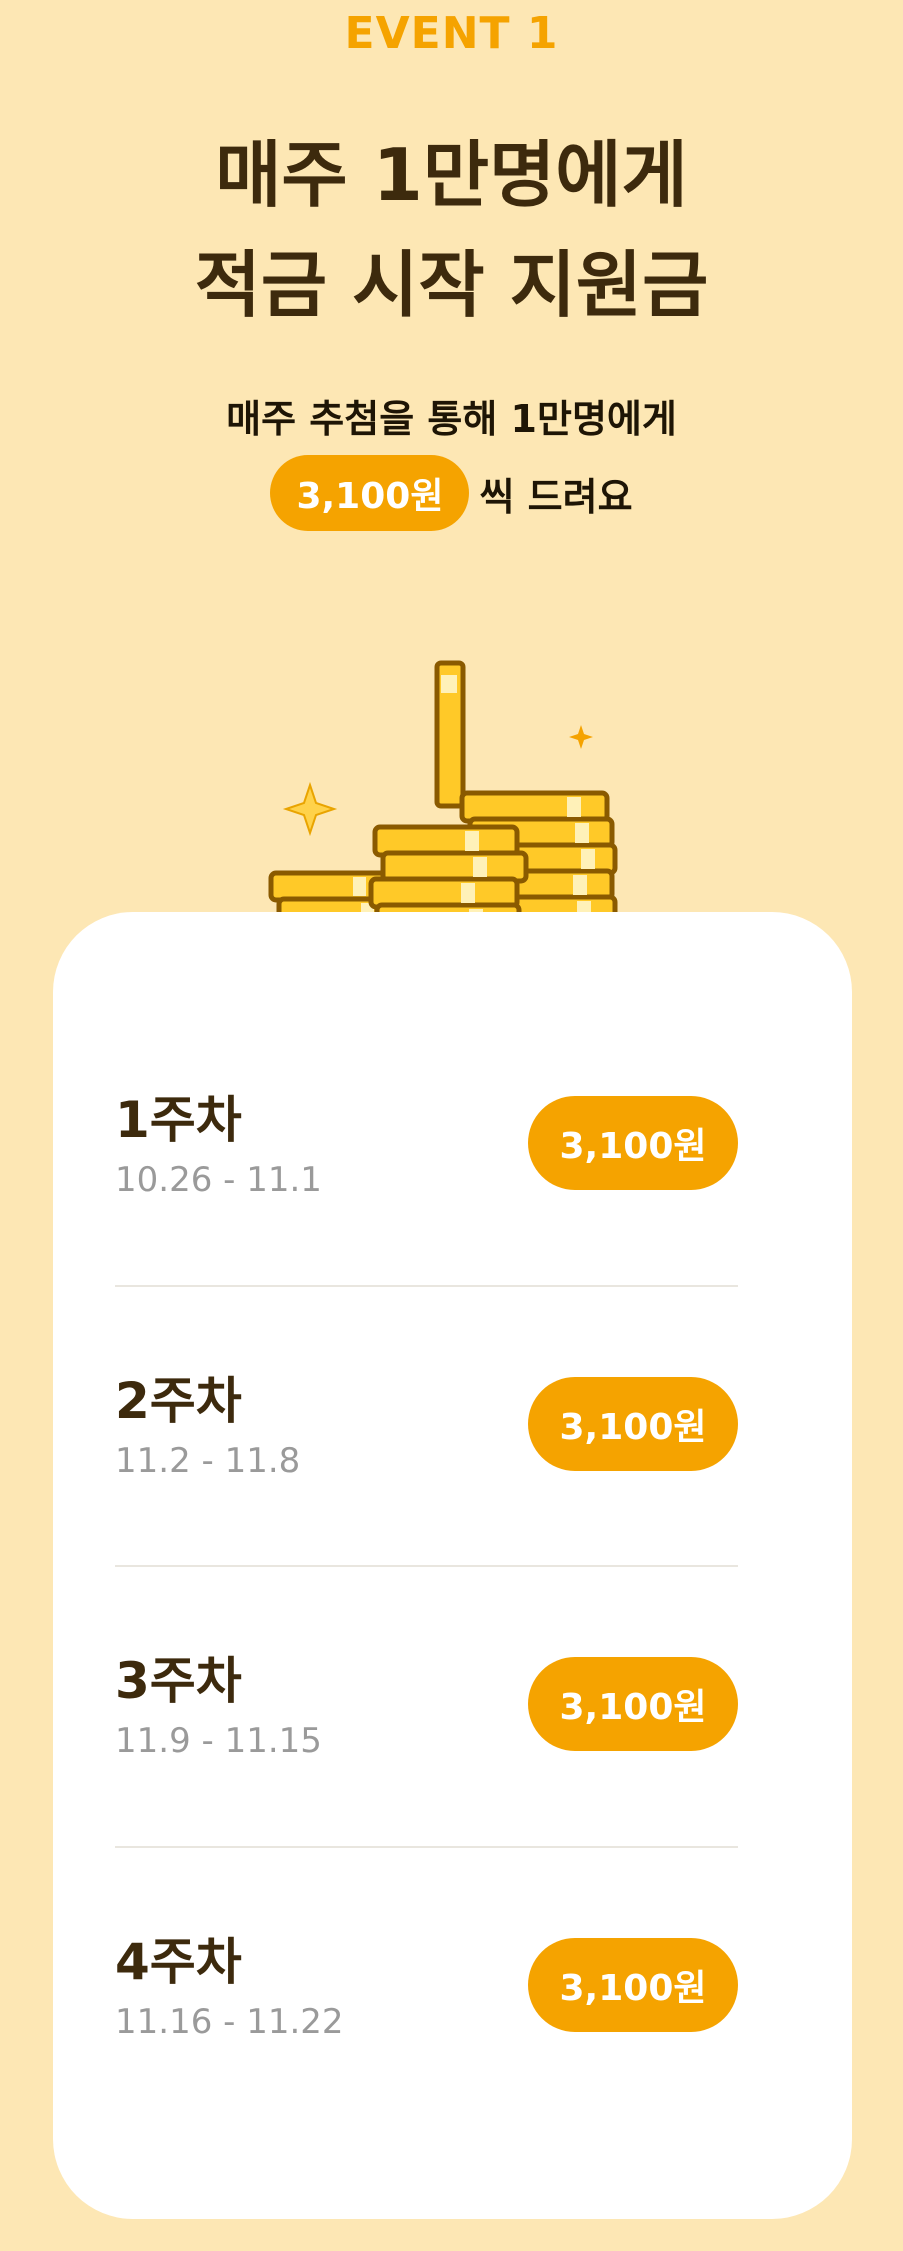  I want to click on week-dates: 11.9 - 11.15, so click(218, 1741).